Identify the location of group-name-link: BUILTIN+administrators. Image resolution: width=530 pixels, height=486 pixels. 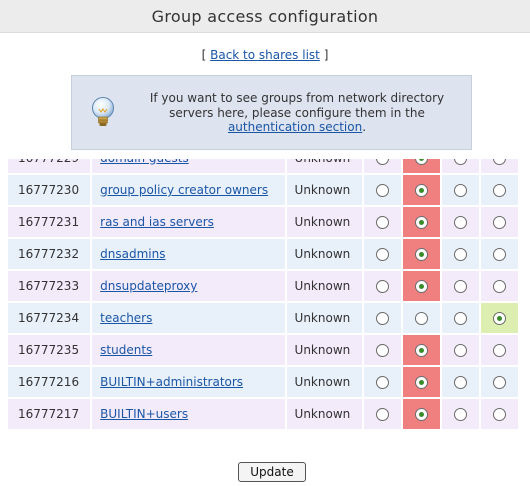
(171, 382).